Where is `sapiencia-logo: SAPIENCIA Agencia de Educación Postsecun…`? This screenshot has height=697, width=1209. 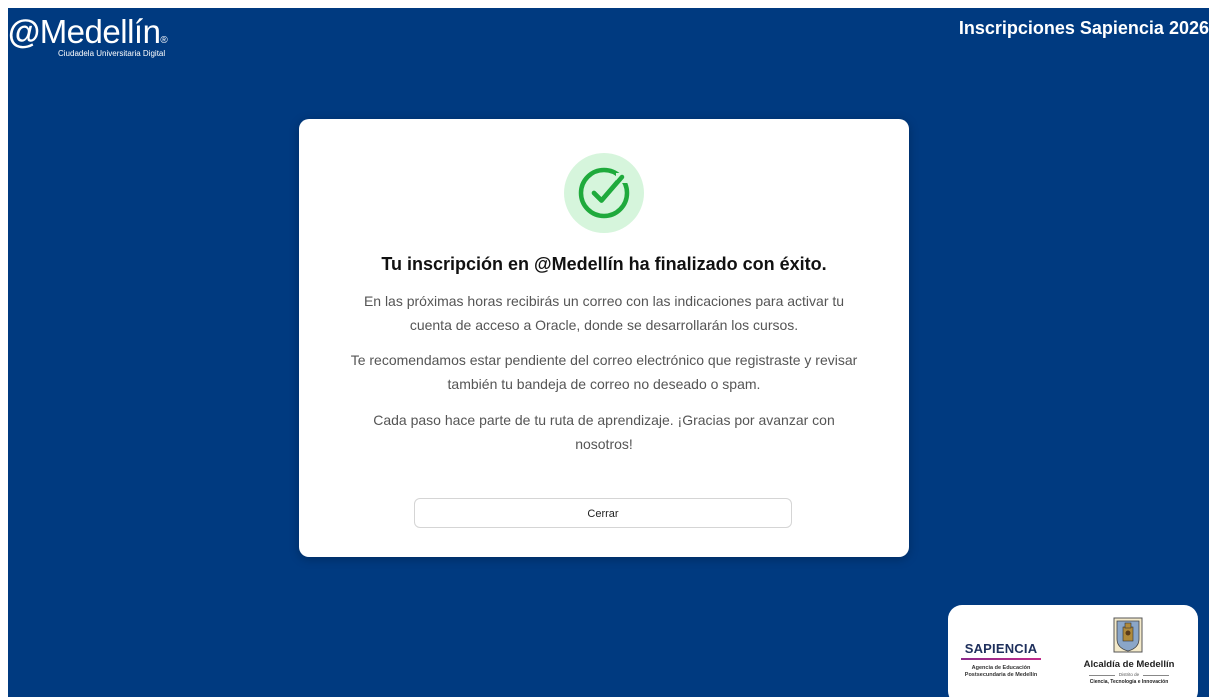 sapiencia-logo: SAPIENCIA Agencia de Educación Postsecun… is located at coordinates (1011, 660).